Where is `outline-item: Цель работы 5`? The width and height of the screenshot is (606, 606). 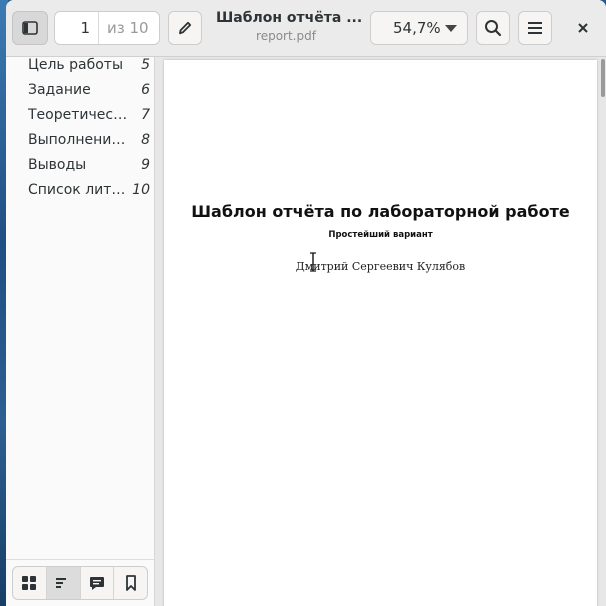
outline-item: Цель работы 5 is located at coordinates (80, 69).